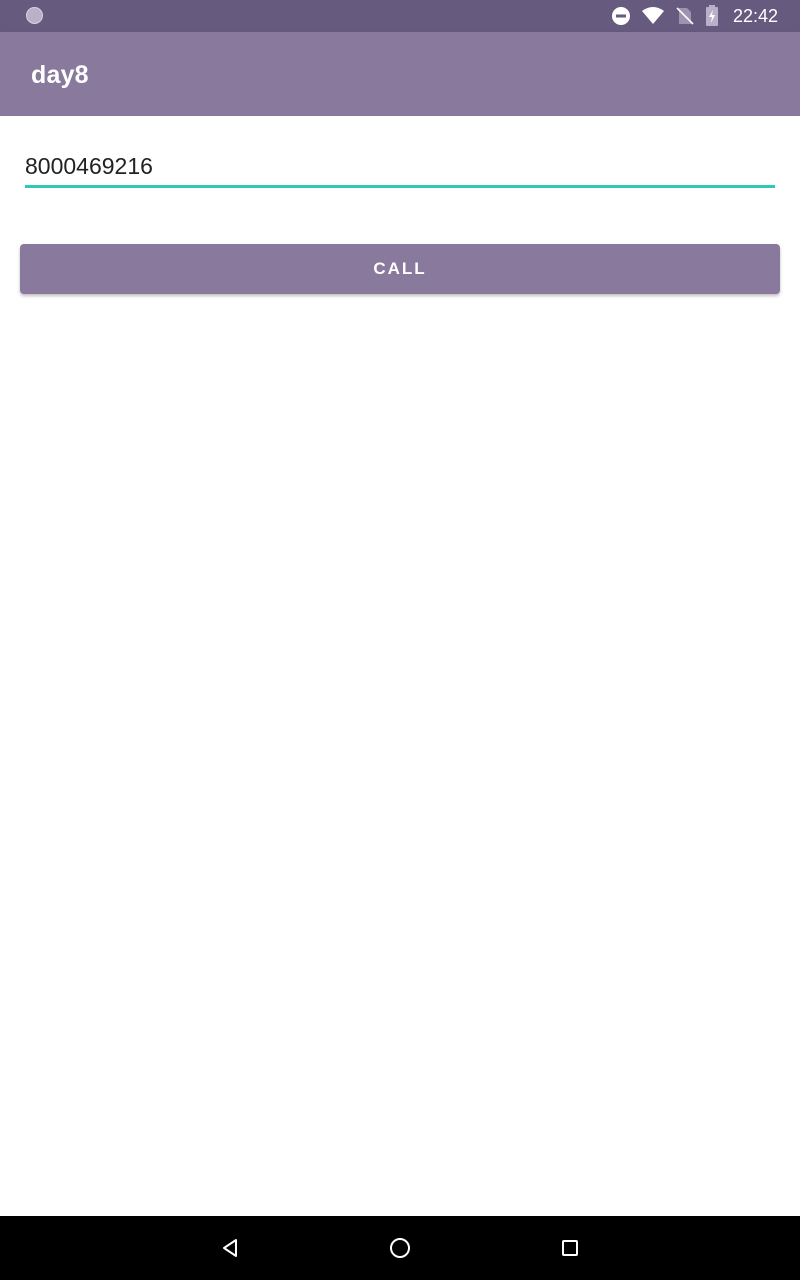 This screenshot has height=1280, width=800. I want to click on status-icons: 22:42, so click(694, 16).